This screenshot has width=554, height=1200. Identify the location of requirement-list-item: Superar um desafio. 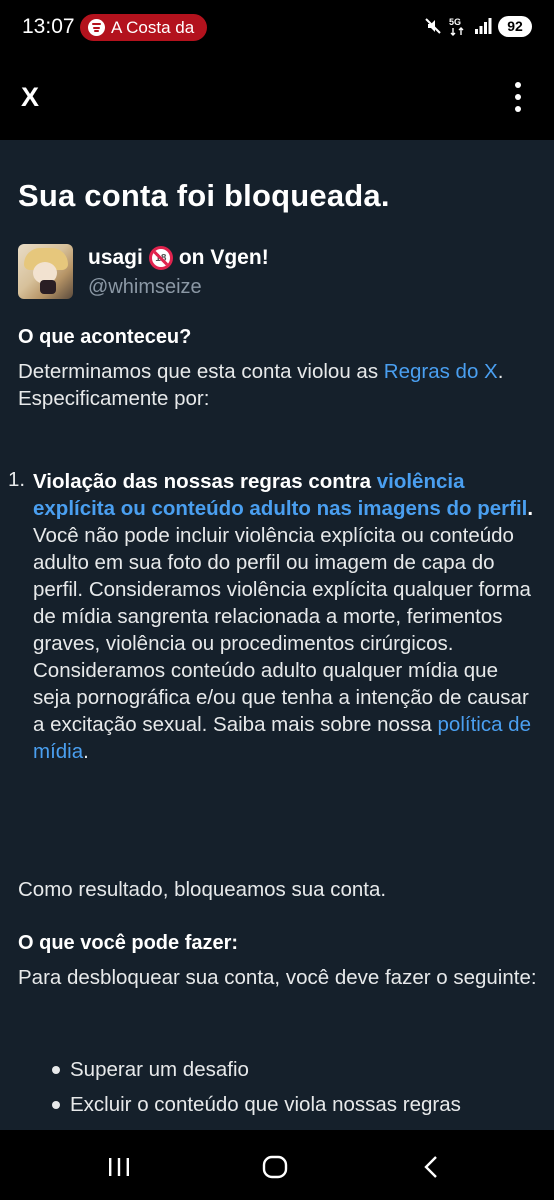
(278, 1069).